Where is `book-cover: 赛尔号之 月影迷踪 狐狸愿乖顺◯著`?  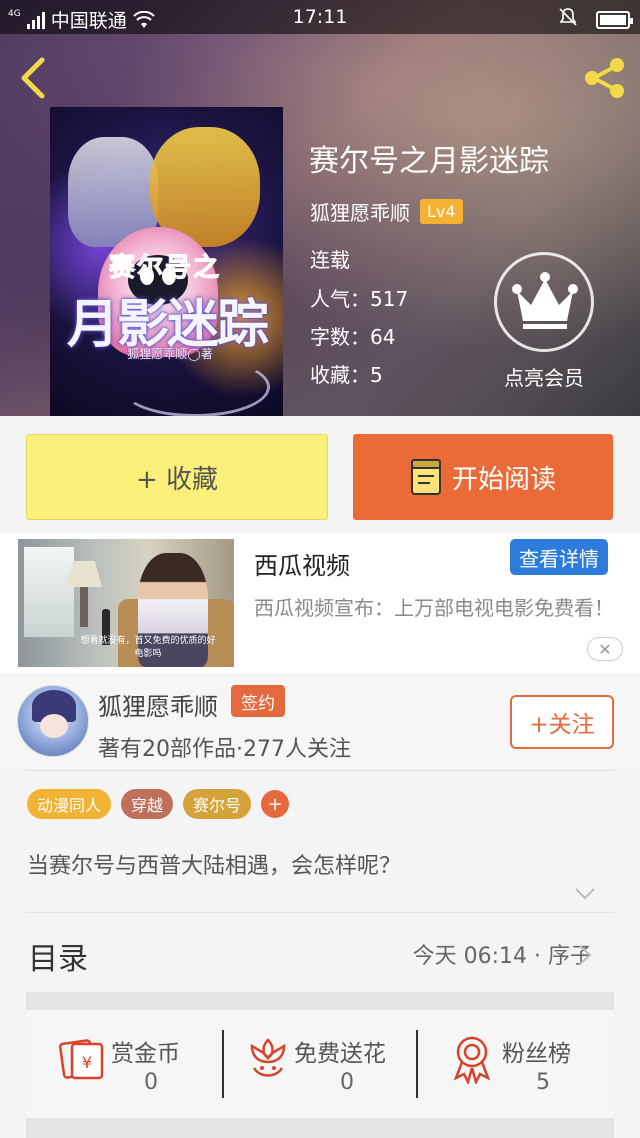 book-cover: 赛尔号之 月影迷踪 狐狸愿乖顺◯著 is located at coordinates (166, 261).